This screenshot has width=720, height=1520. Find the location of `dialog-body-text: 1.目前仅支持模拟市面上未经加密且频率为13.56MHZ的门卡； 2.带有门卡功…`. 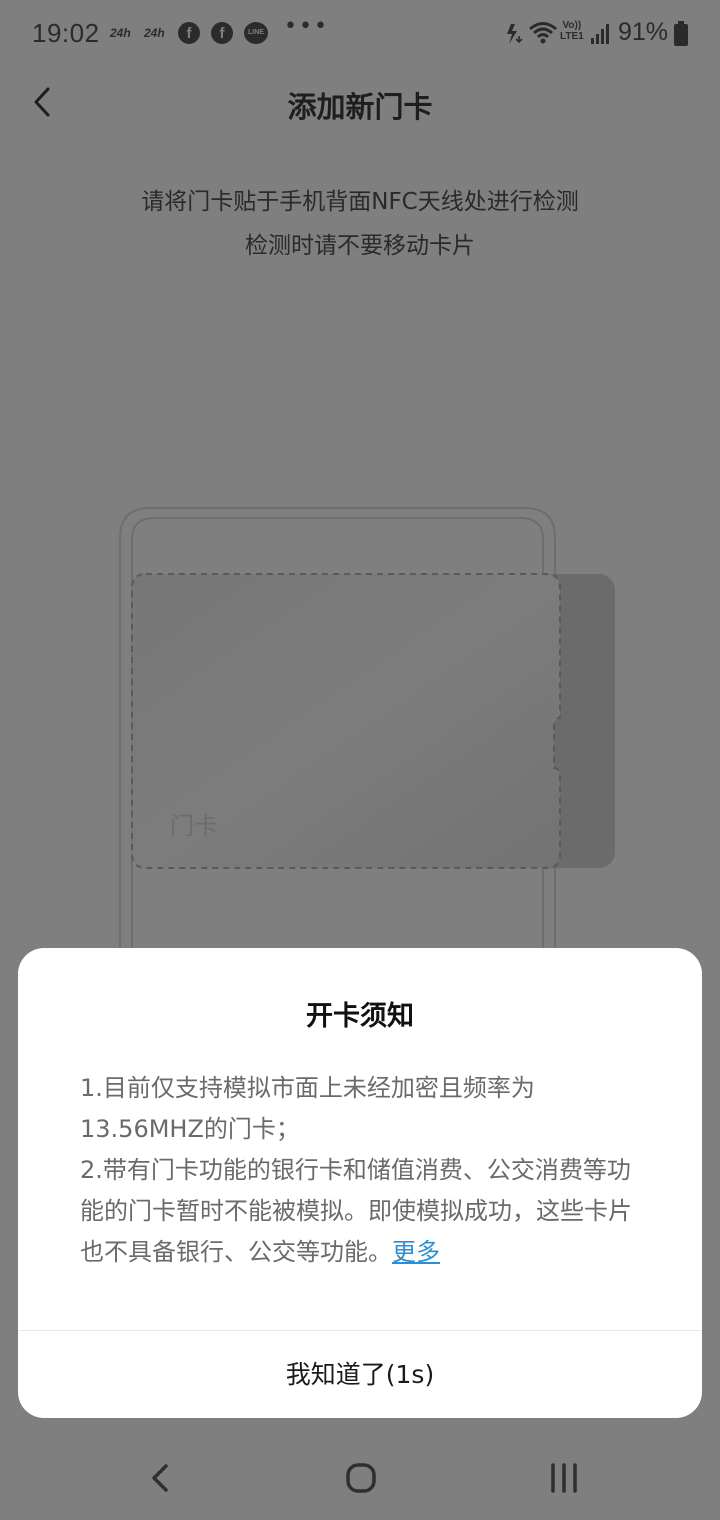

dialog-body-text: 1.目前仅支持模拟市面上未经加密且频率为13.56MHZ的门卡； 2.带有门卡功… is located at coordinates (356, 1170).